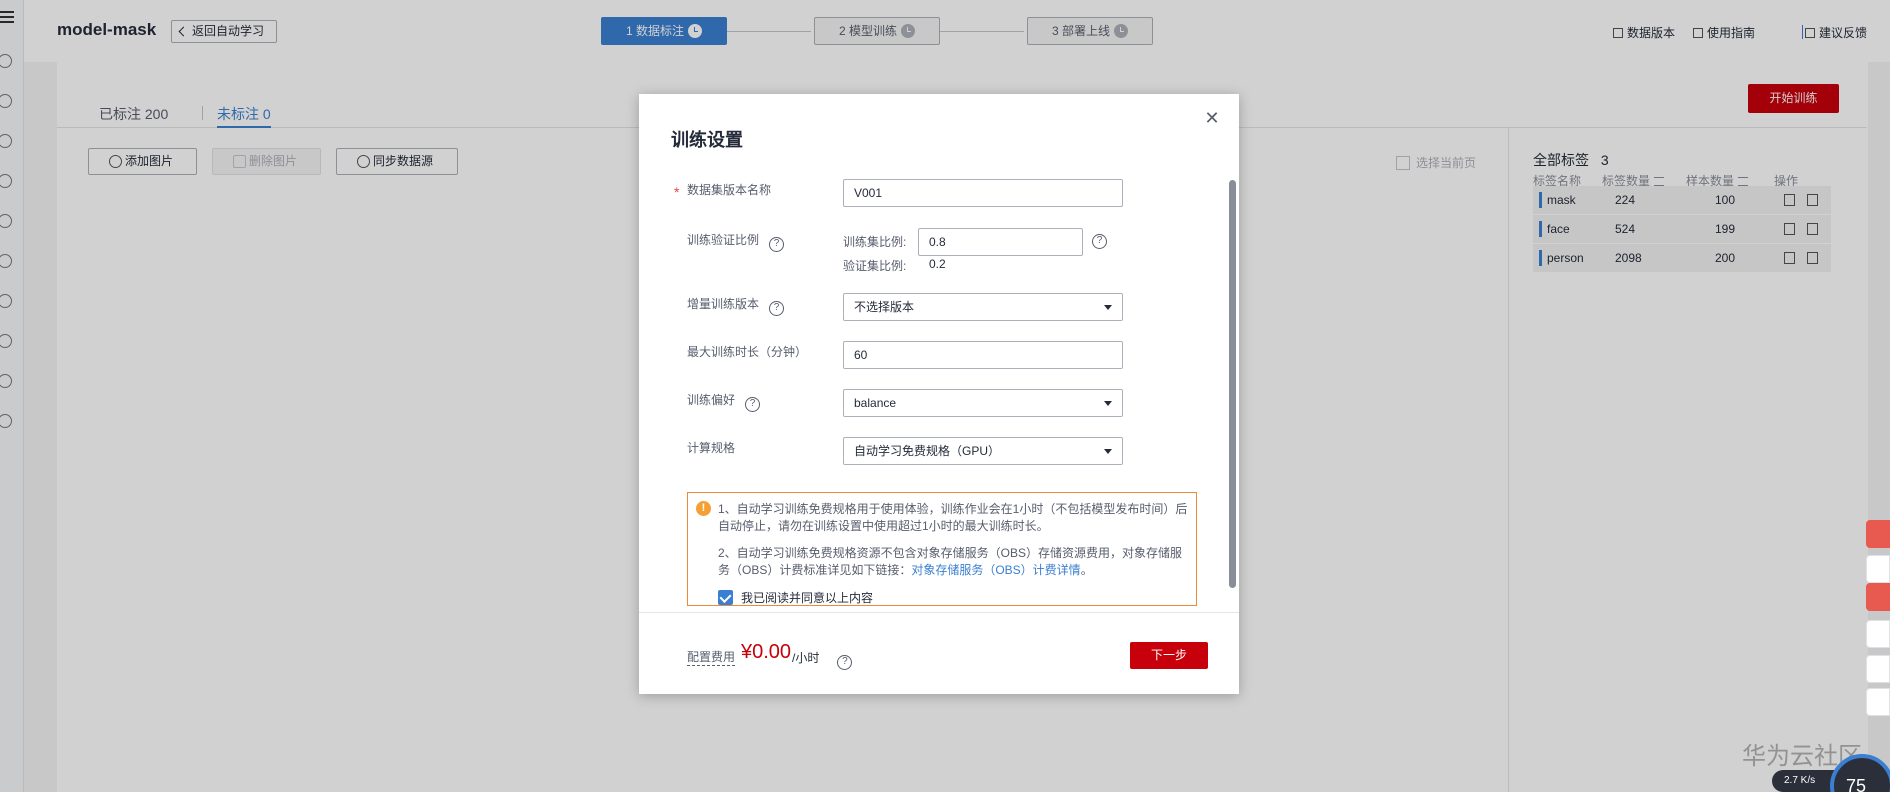 This screenshot has height=792, width=1890. Describe the element at coordinates (927, 451) in the screenshot. I see `compute-spec-select-value: 自动学习免费规格（GPU）` at that location.